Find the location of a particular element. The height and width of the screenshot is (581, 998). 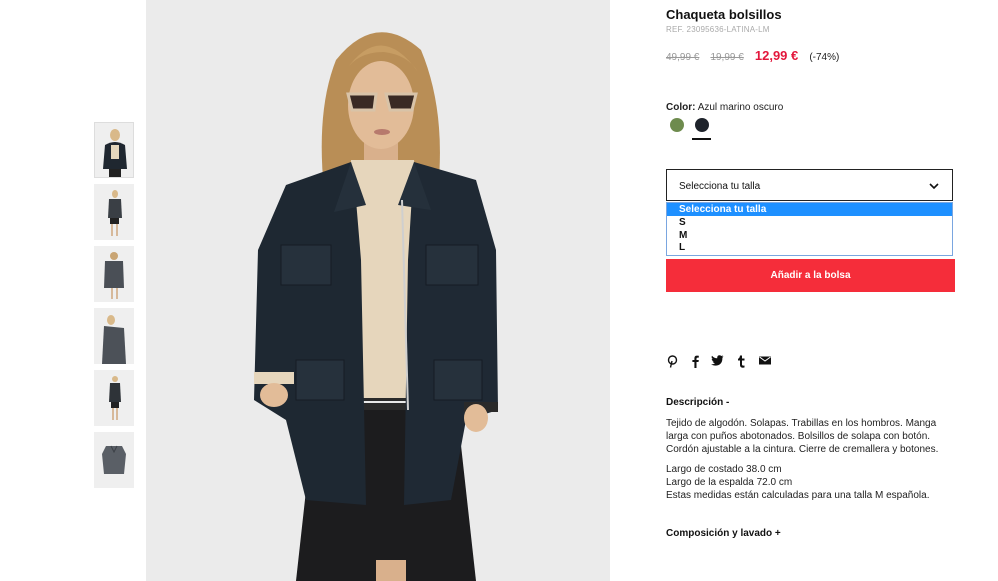

pinterest-icon is located at coordinates (672, 362).